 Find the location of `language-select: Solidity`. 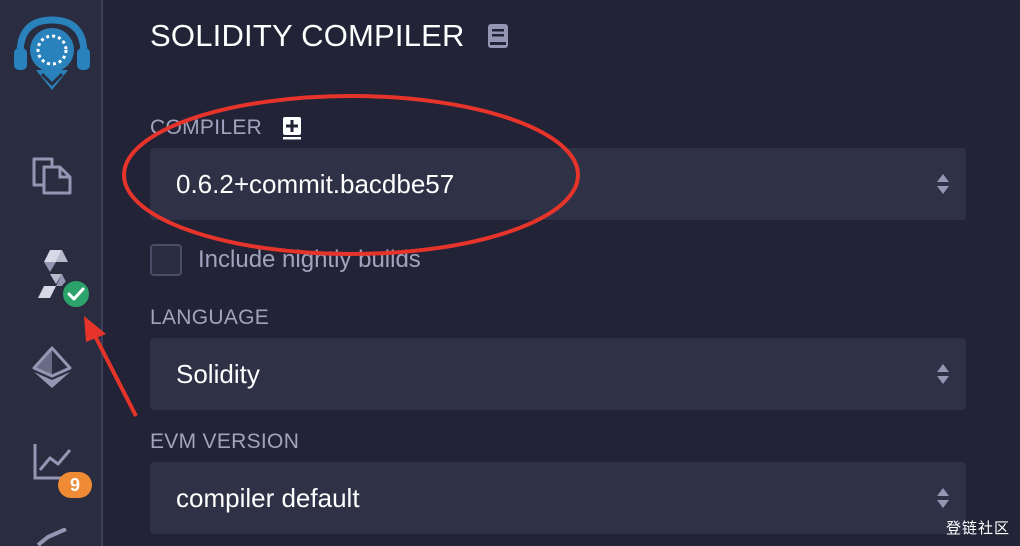

language-select: Solidity is located at coordinates (558, 374).